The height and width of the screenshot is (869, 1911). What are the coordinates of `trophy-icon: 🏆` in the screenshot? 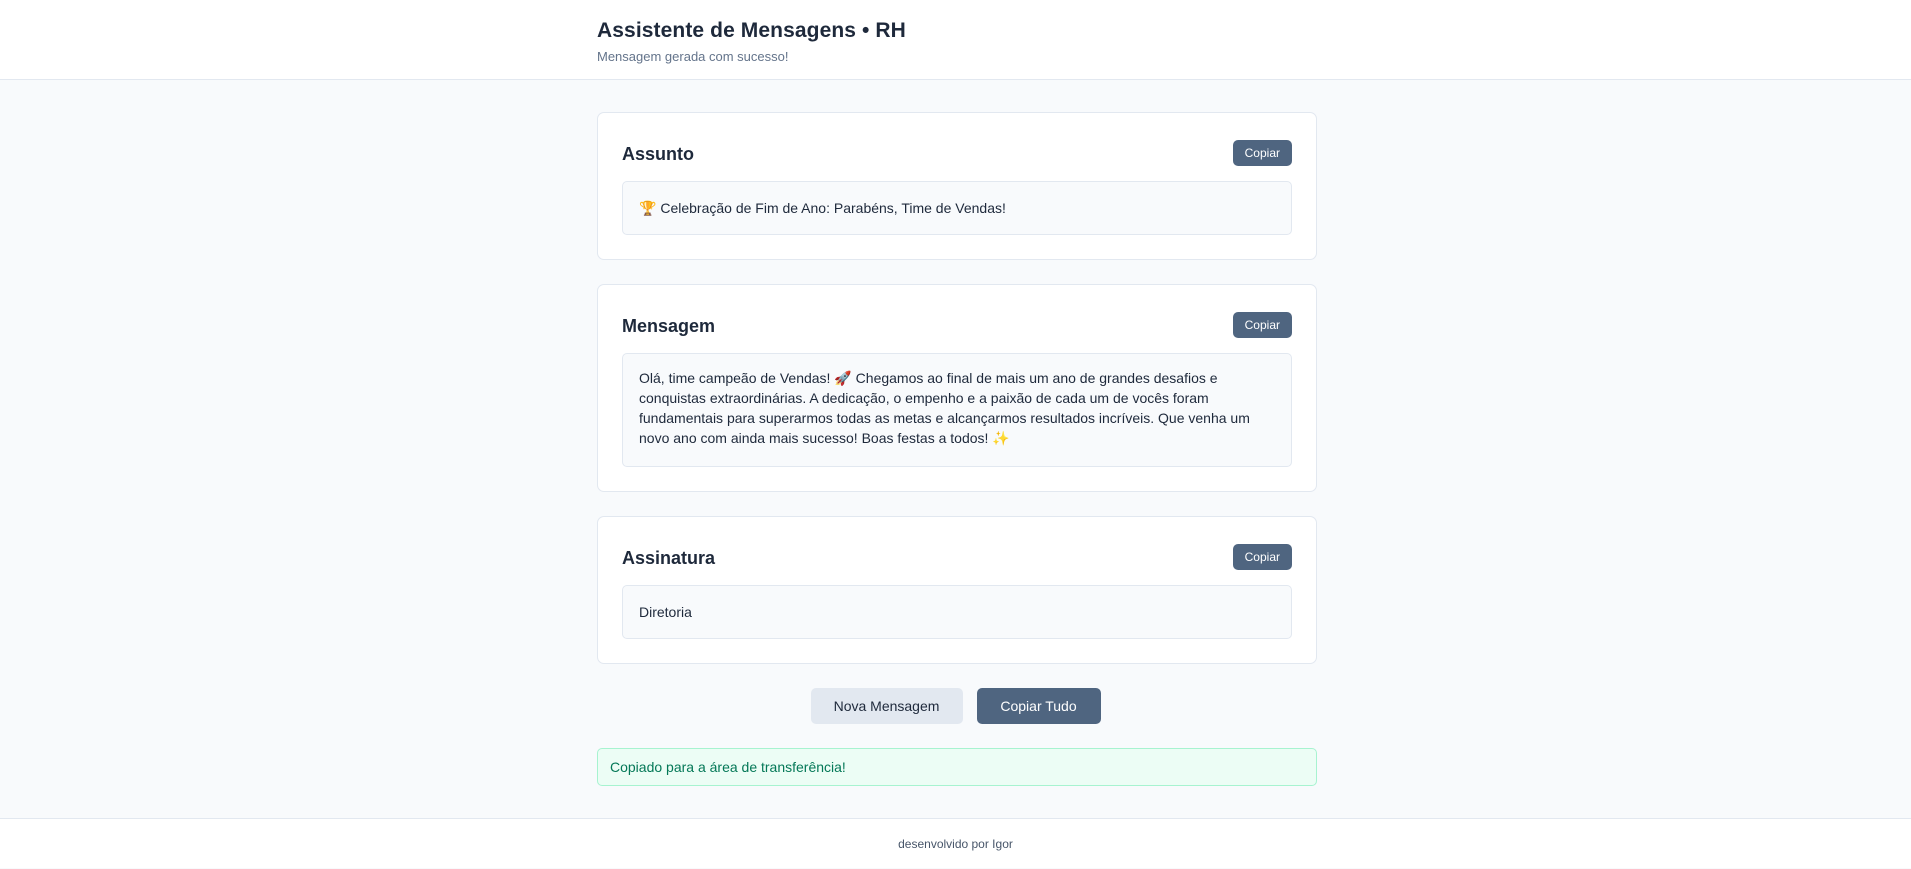 It's located at (648, 208).